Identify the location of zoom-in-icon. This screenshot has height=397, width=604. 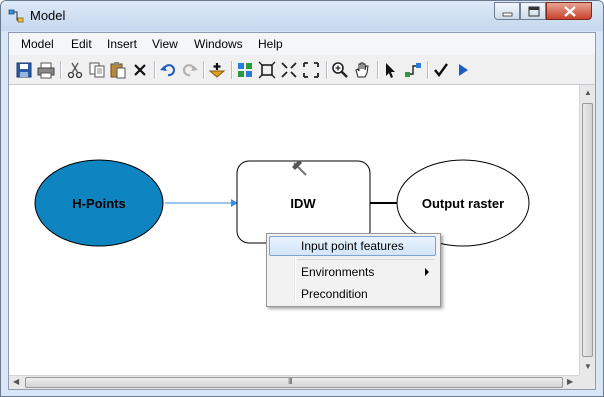
(340, 70).